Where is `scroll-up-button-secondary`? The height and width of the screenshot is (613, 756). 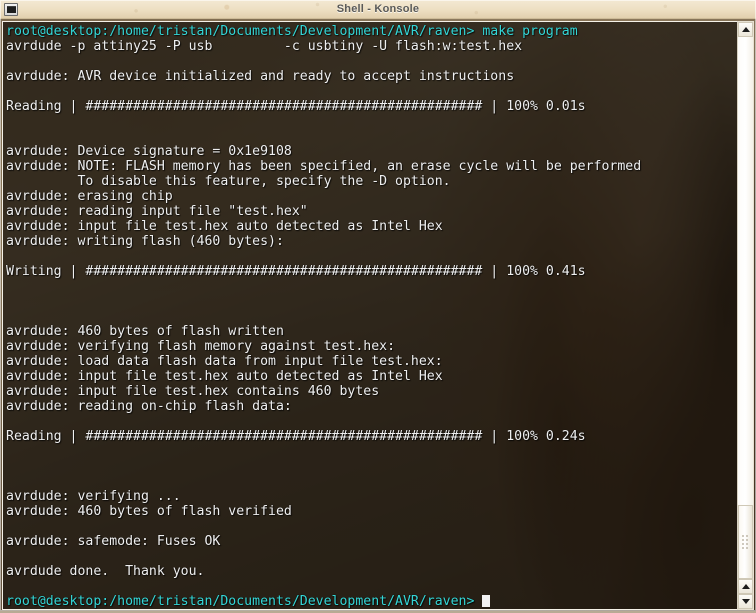 scroll-up-button-secondary is located at coordinates (745, 586).